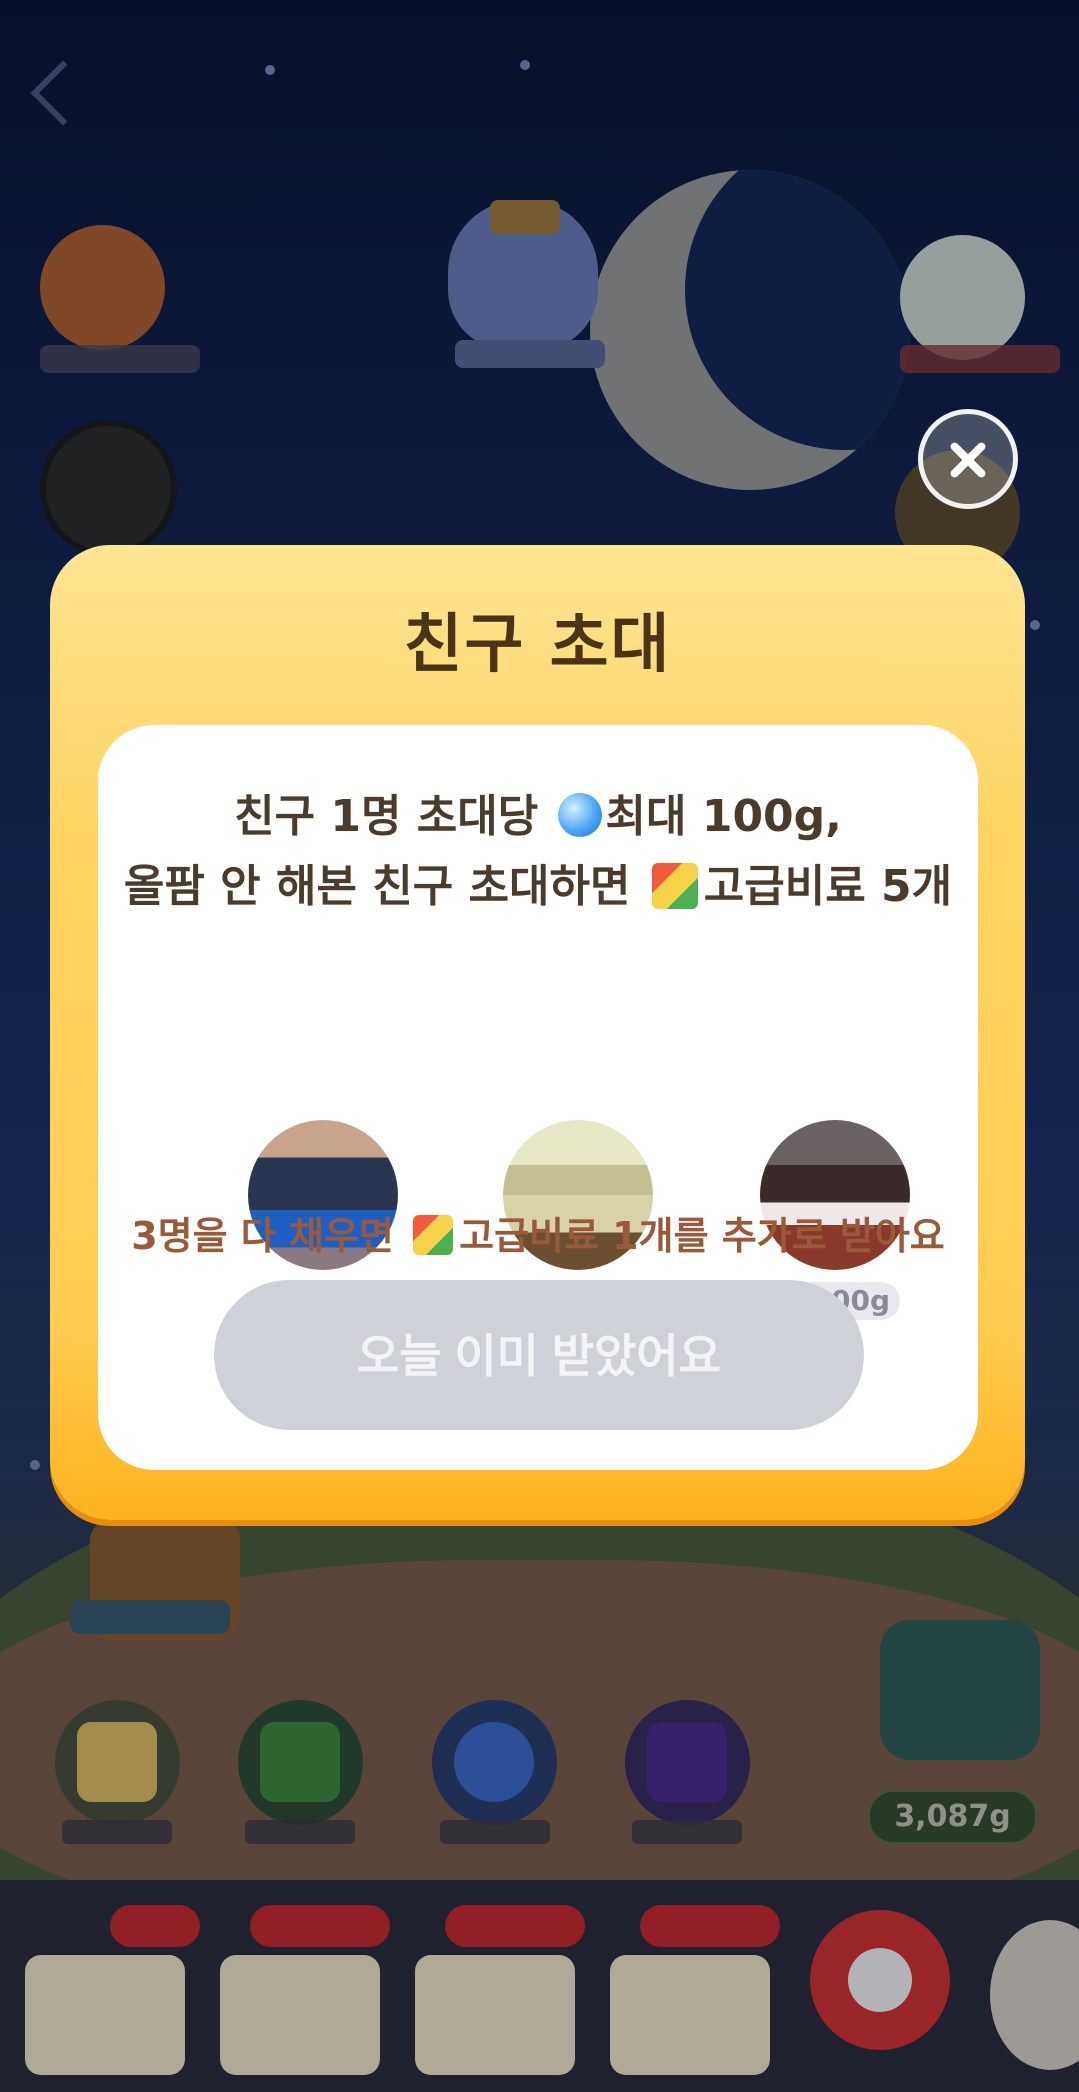 The width and height of the screenshot is (1079, 2092). Describe the element at coordinates (537, 645) in the screenshot. I see `modal-title: 친구 초대` at that location.